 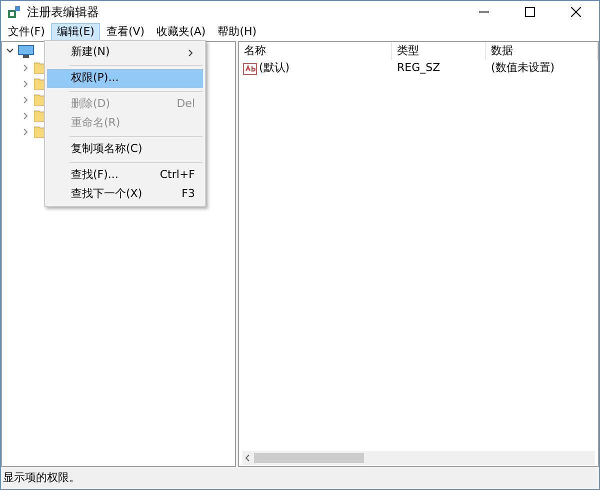 I want to click on column-header: 名称, so click(x=315, y=51).